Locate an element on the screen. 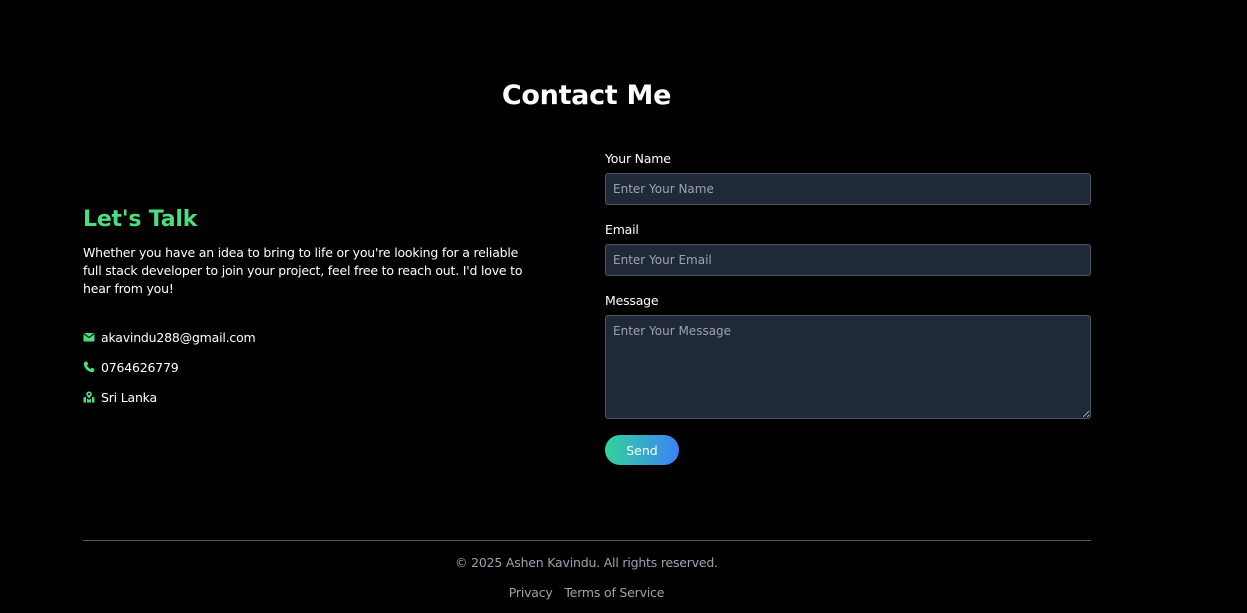  message-label: Message is located at coordinates (632, 300).